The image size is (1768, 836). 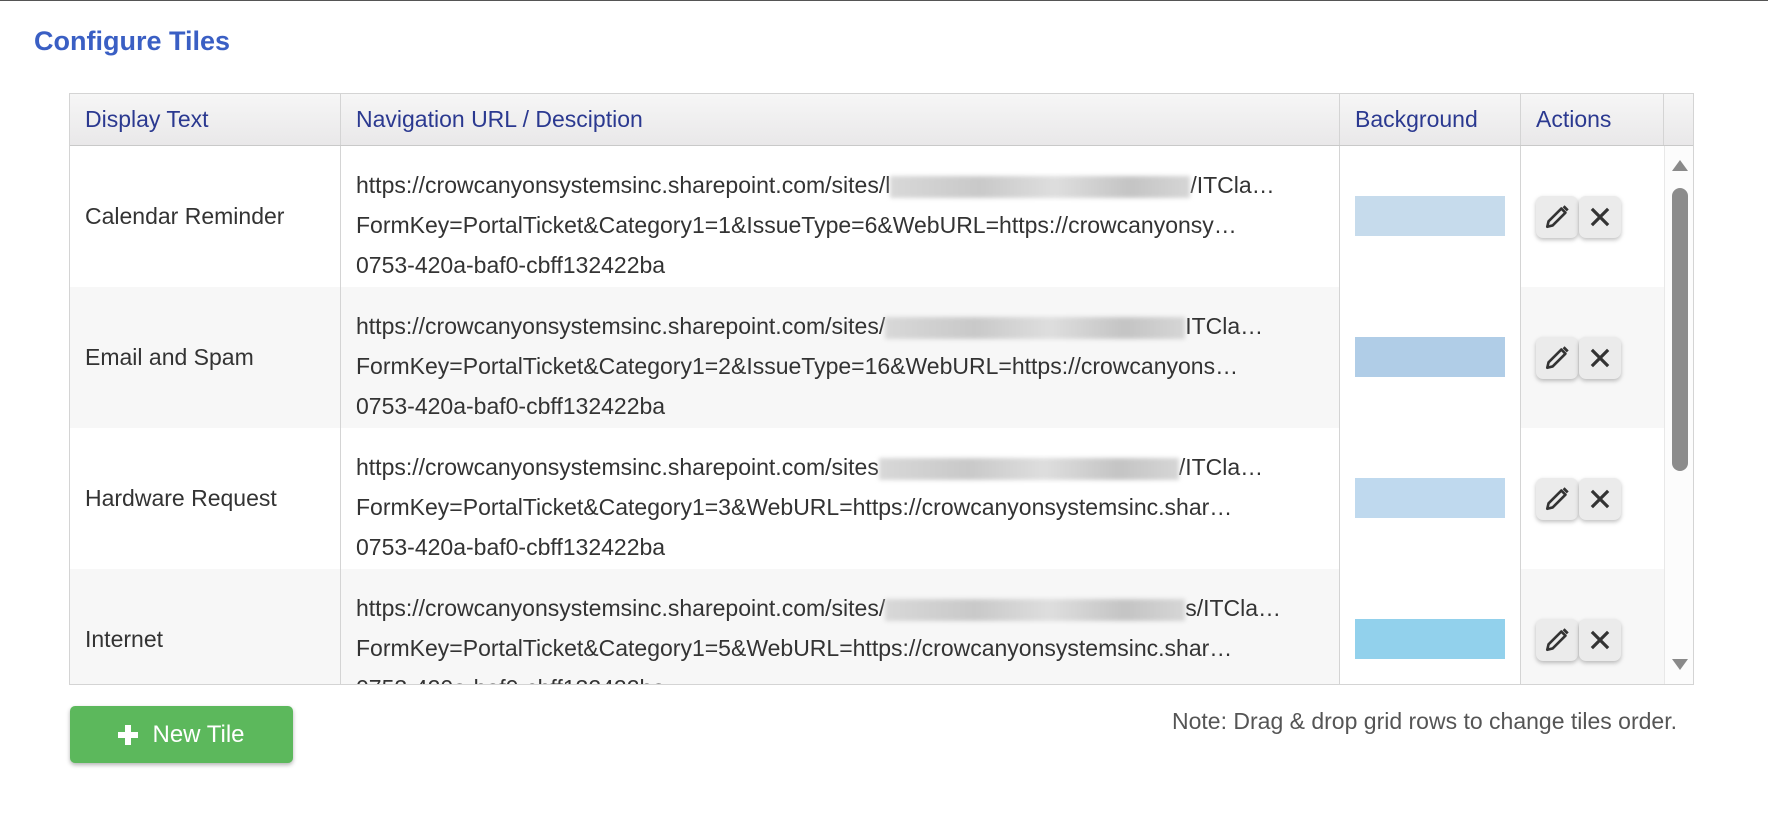 What do you see at coordinates (840, 119) in the screenshot?
I see `column-header-navigation-url: Navigation URL / Desciption` at bounding box center [840, 119].